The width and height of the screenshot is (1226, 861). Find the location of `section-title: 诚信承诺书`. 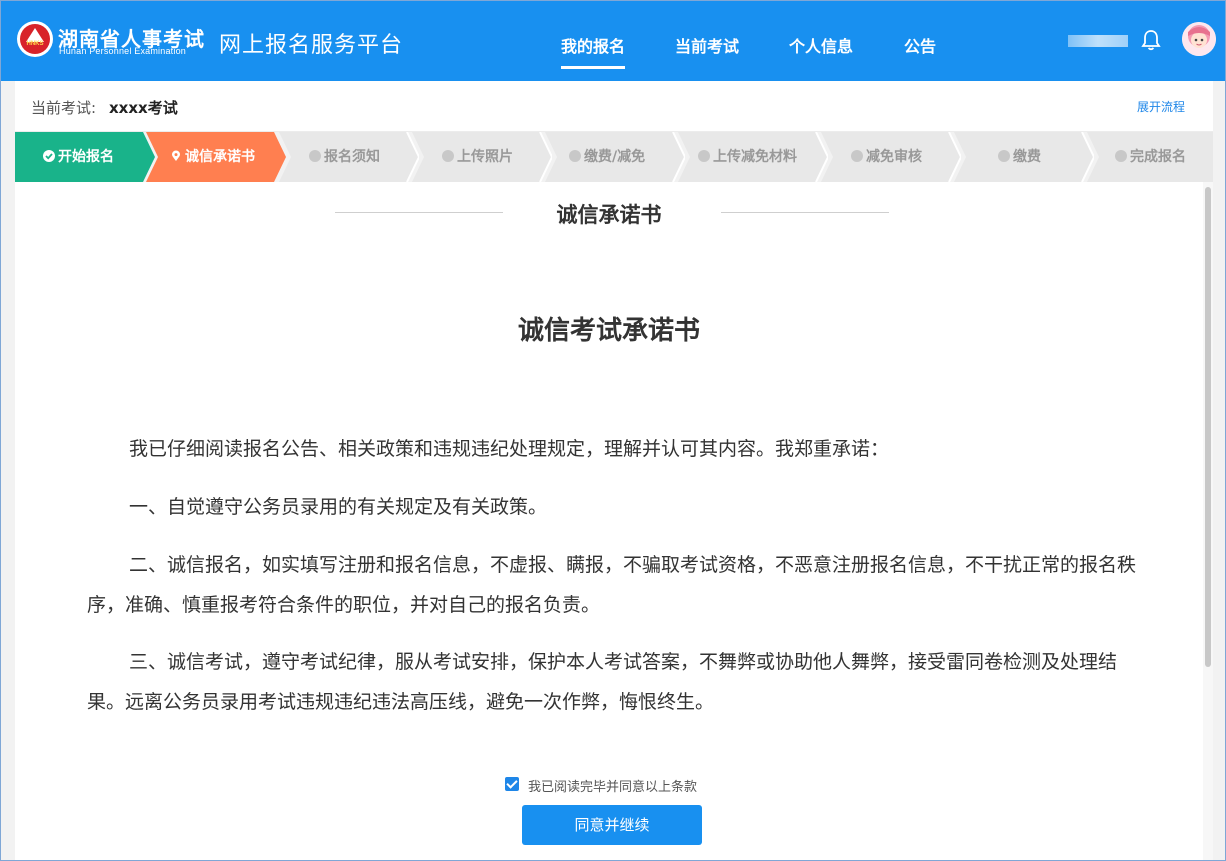

section-title: 诚信承诺书 is located at coordinates (609, 215).